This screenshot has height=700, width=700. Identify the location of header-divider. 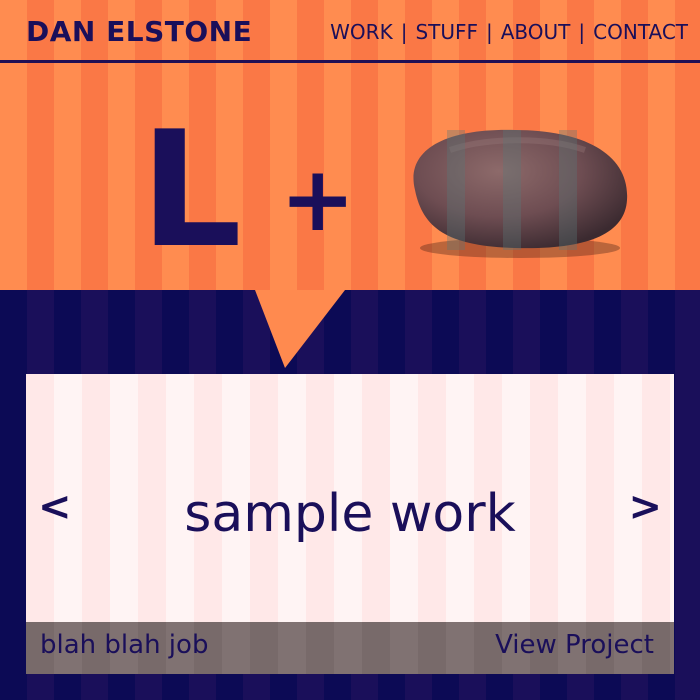
(350, 61).